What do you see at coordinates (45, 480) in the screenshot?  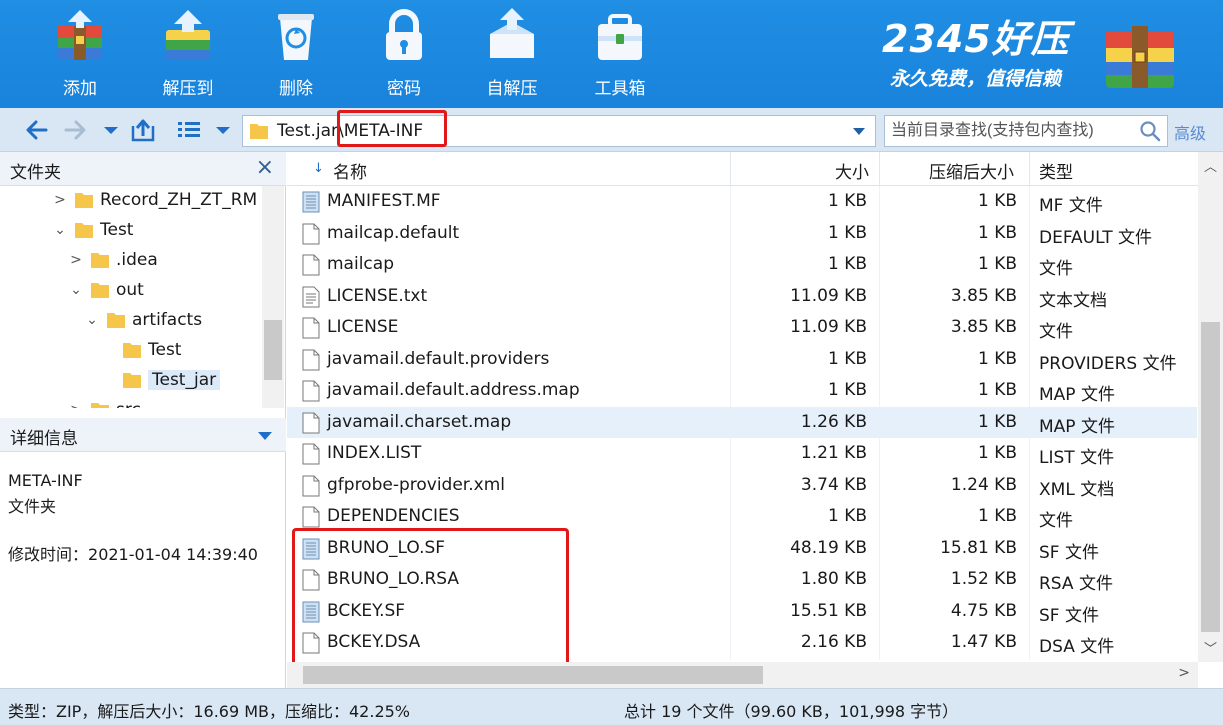 I see `details-name: META-INF` at bounding box center [45, 480].